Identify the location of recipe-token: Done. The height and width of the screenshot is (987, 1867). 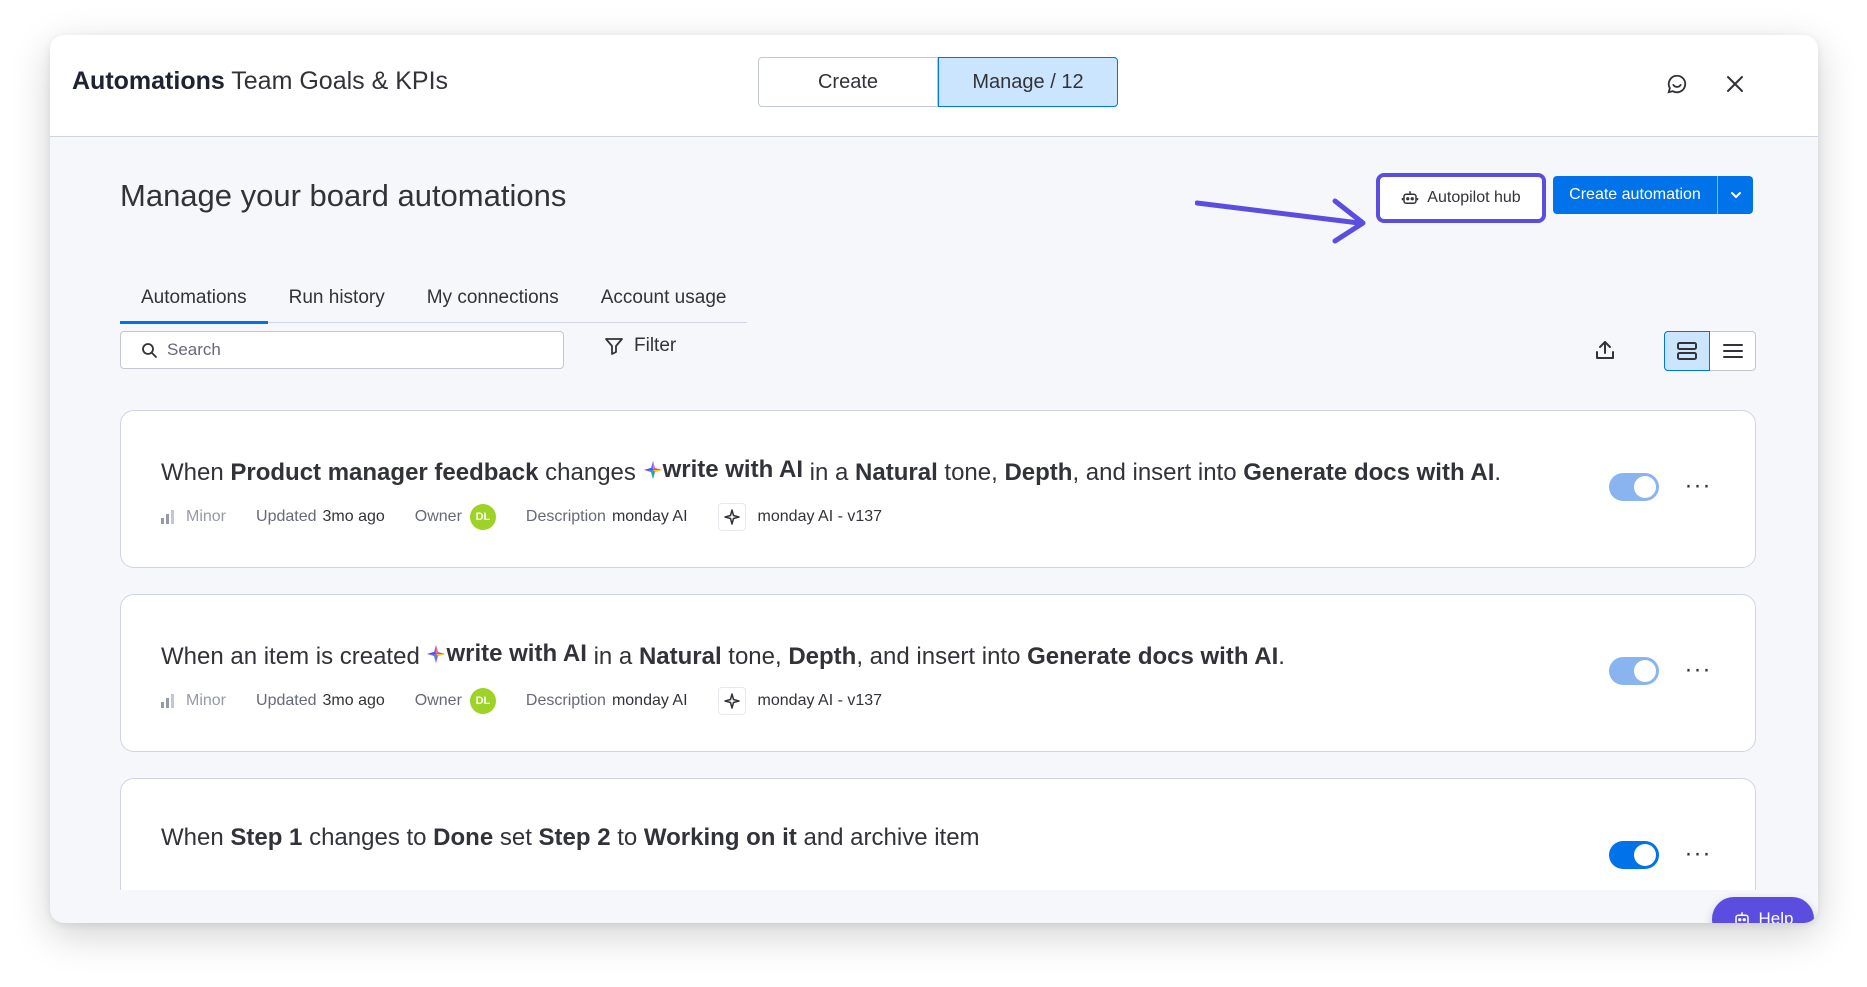
(463, 837).